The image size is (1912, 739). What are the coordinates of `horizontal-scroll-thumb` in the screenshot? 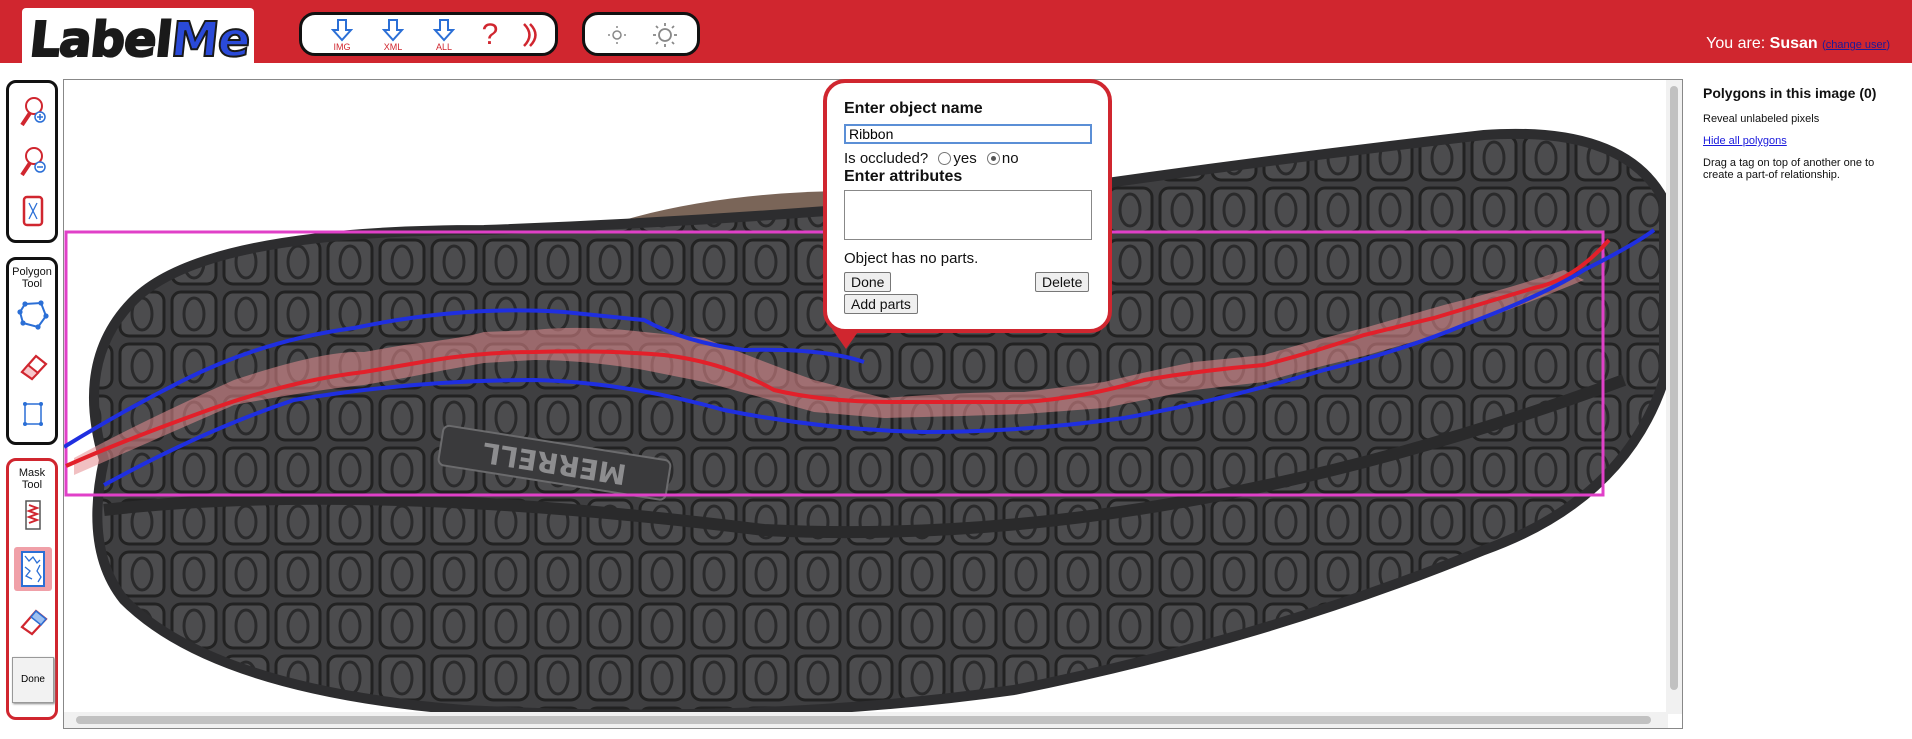 It's located at (863, 720).